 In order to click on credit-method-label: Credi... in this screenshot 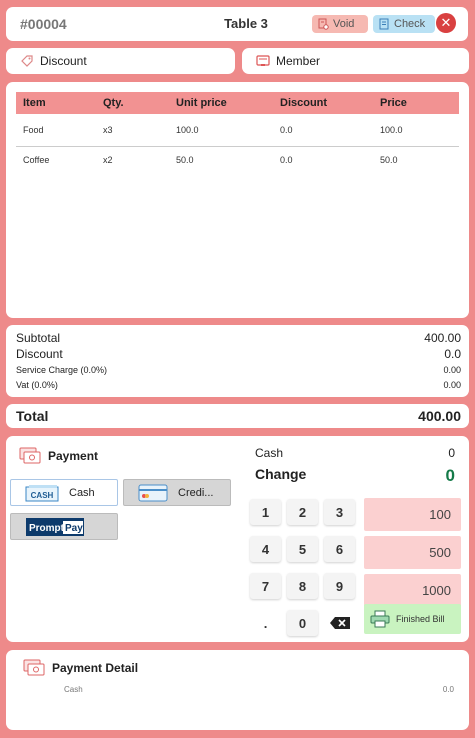, I will do `click(196, 492)`.